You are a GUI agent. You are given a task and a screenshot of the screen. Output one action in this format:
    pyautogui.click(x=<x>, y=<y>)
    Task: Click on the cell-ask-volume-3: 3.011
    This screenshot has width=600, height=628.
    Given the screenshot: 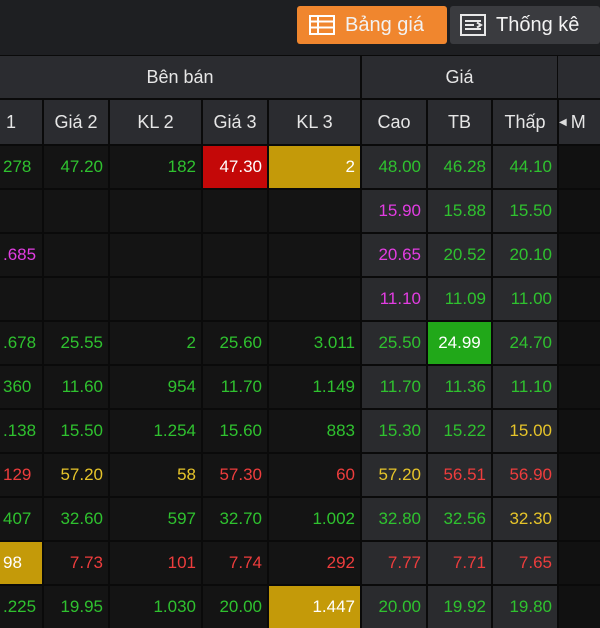 What is the action you would take?
    pyautogui.click(x=314, y=343)
    